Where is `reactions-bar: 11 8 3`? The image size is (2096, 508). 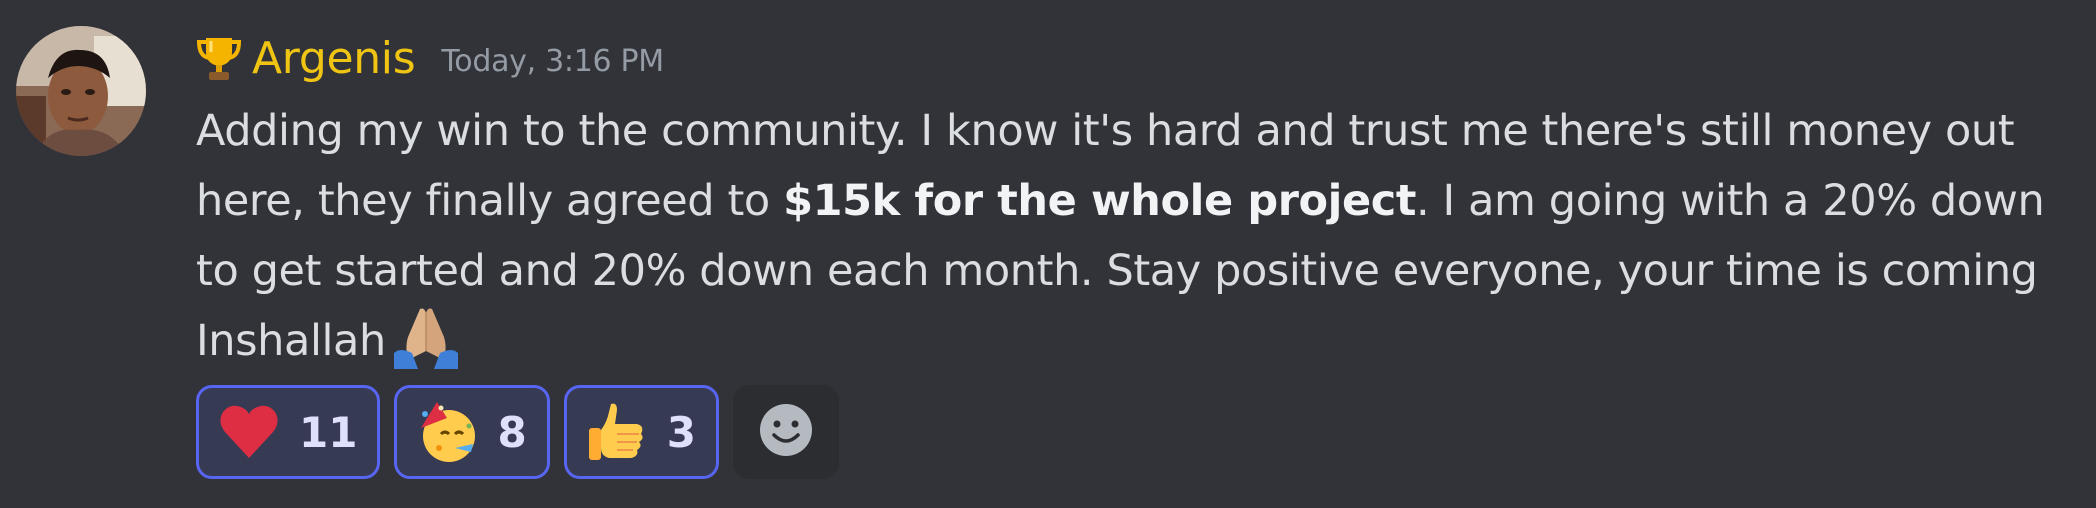
reactions-bar: 11 8 3 is located at coordinates (517, 432).